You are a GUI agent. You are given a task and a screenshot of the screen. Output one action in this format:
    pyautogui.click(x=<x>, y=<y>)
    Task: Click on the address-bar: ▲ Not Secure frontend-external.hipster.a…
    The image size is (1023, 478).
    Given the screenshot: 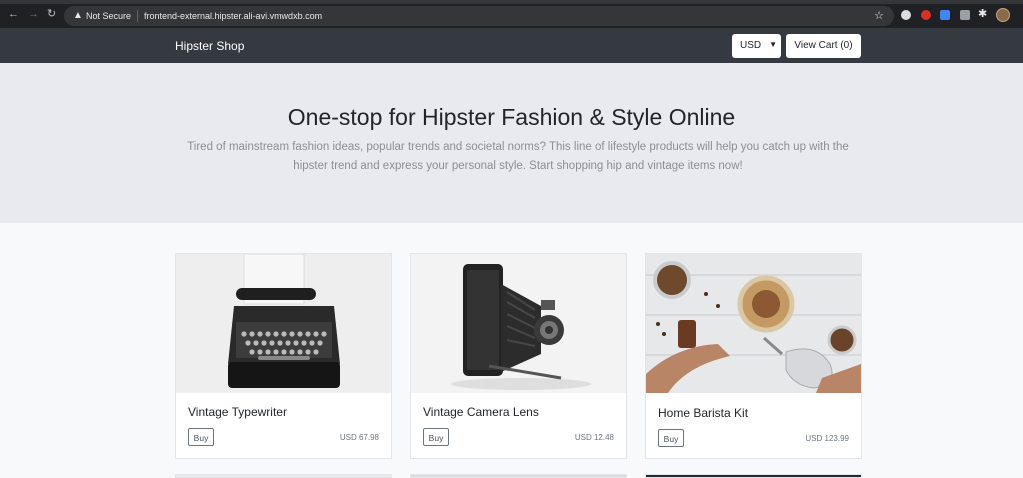 What is the action you would take?
    pyautogui.click(x=479, y=16)
    